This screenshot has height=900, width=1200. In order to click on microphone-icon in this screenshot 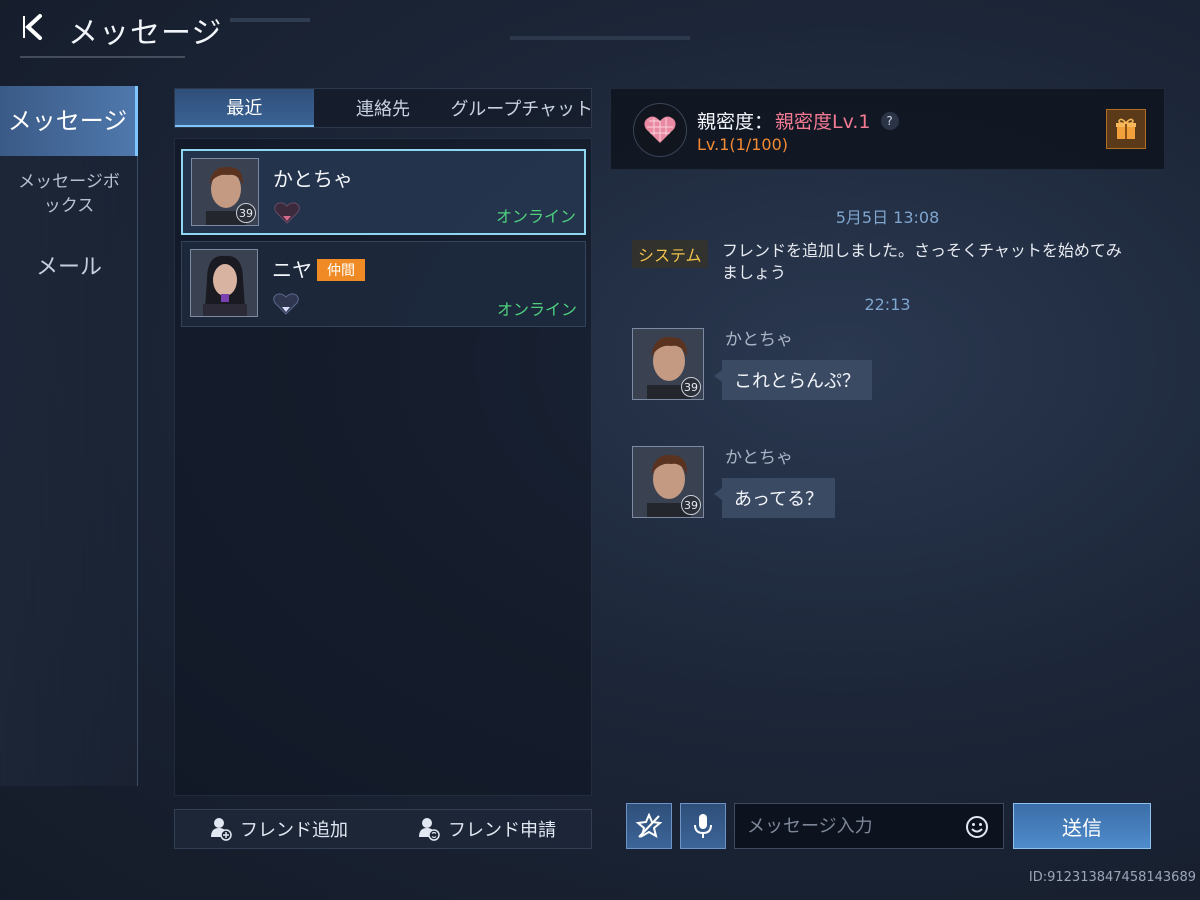, I will do `click(703, 826)`.